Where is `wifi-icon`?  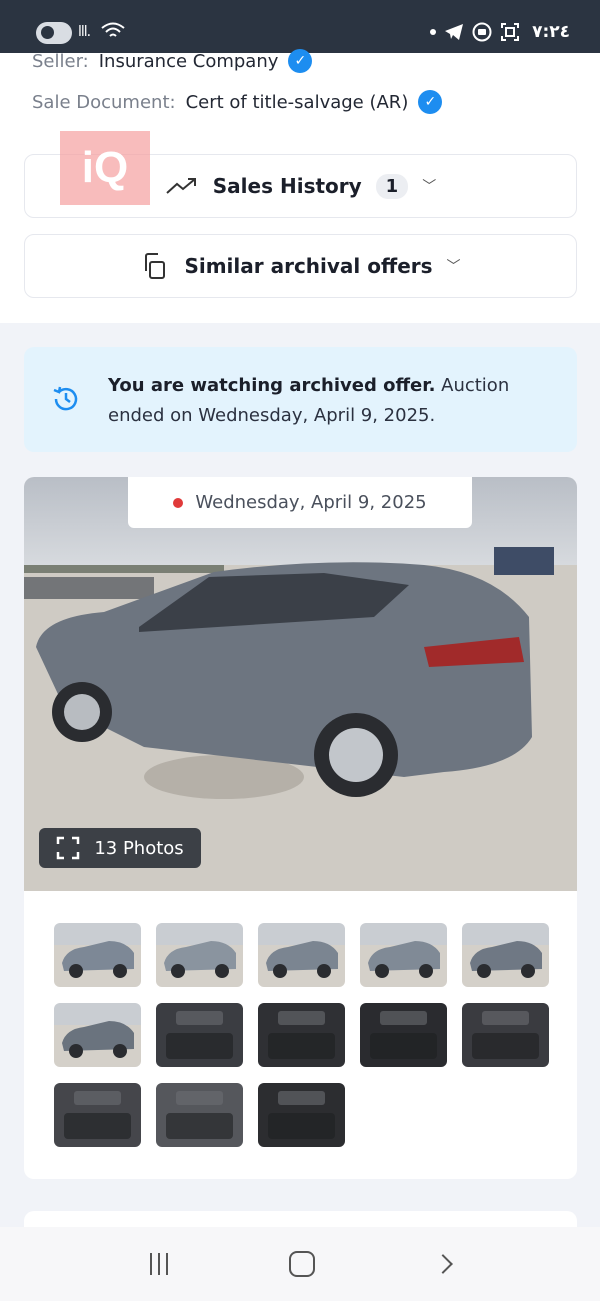 wifi-icon is located at coordinates (113, 29).